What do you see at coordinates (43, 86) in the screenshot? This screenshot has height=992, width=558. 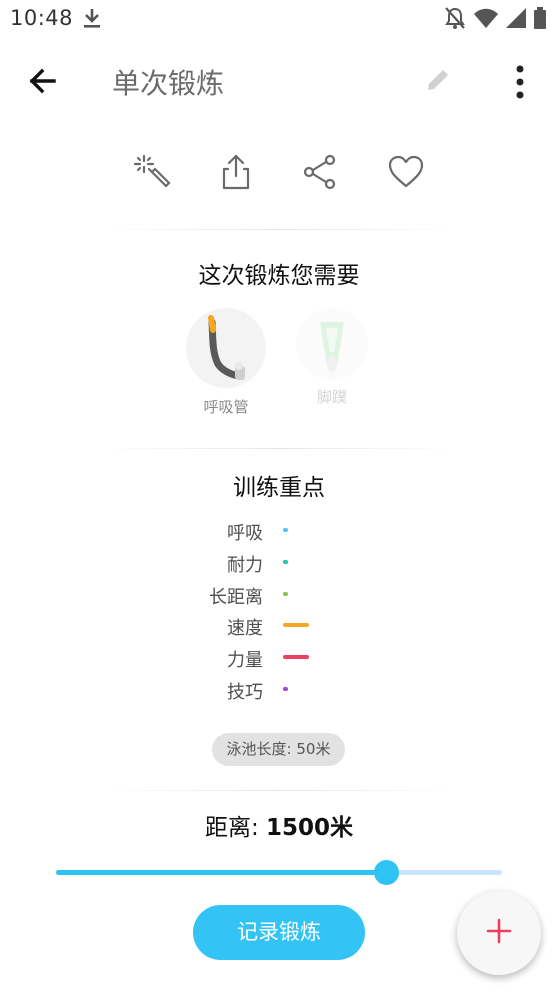 I see `back-arrow-icon` at bounding box center [43, 86].